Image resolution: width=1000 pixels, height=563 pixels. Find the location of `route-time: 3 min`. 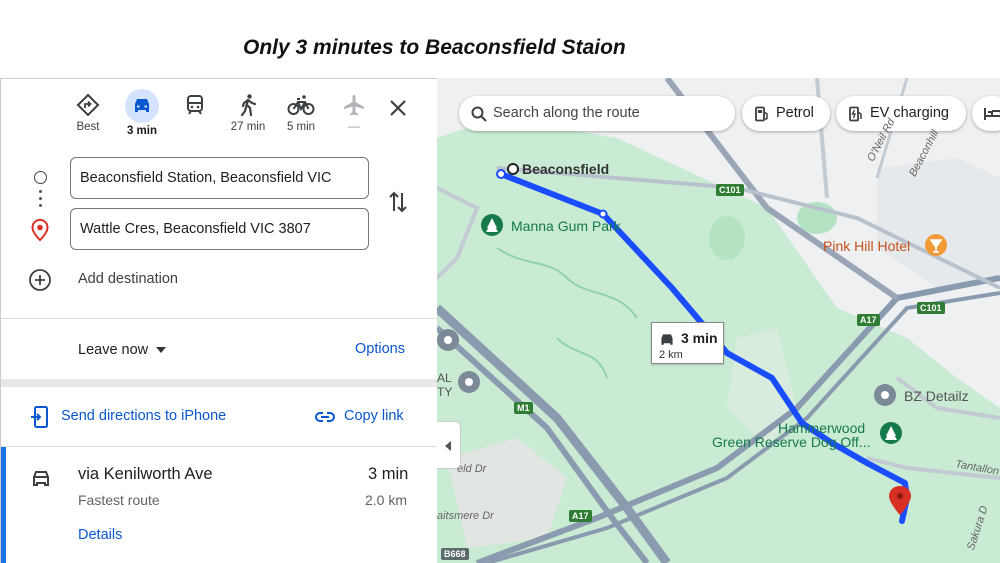

route-time: 3 min is located at coordinates (388, 474).